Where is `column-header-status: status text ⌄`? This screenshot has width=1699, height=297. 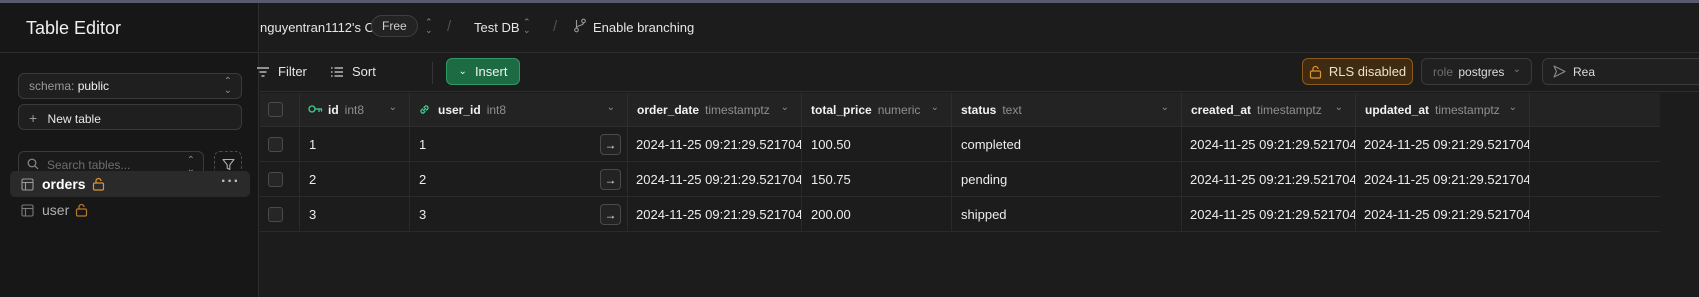 column-header-status: status text ⌄ is located at coordinates (1067, 110).